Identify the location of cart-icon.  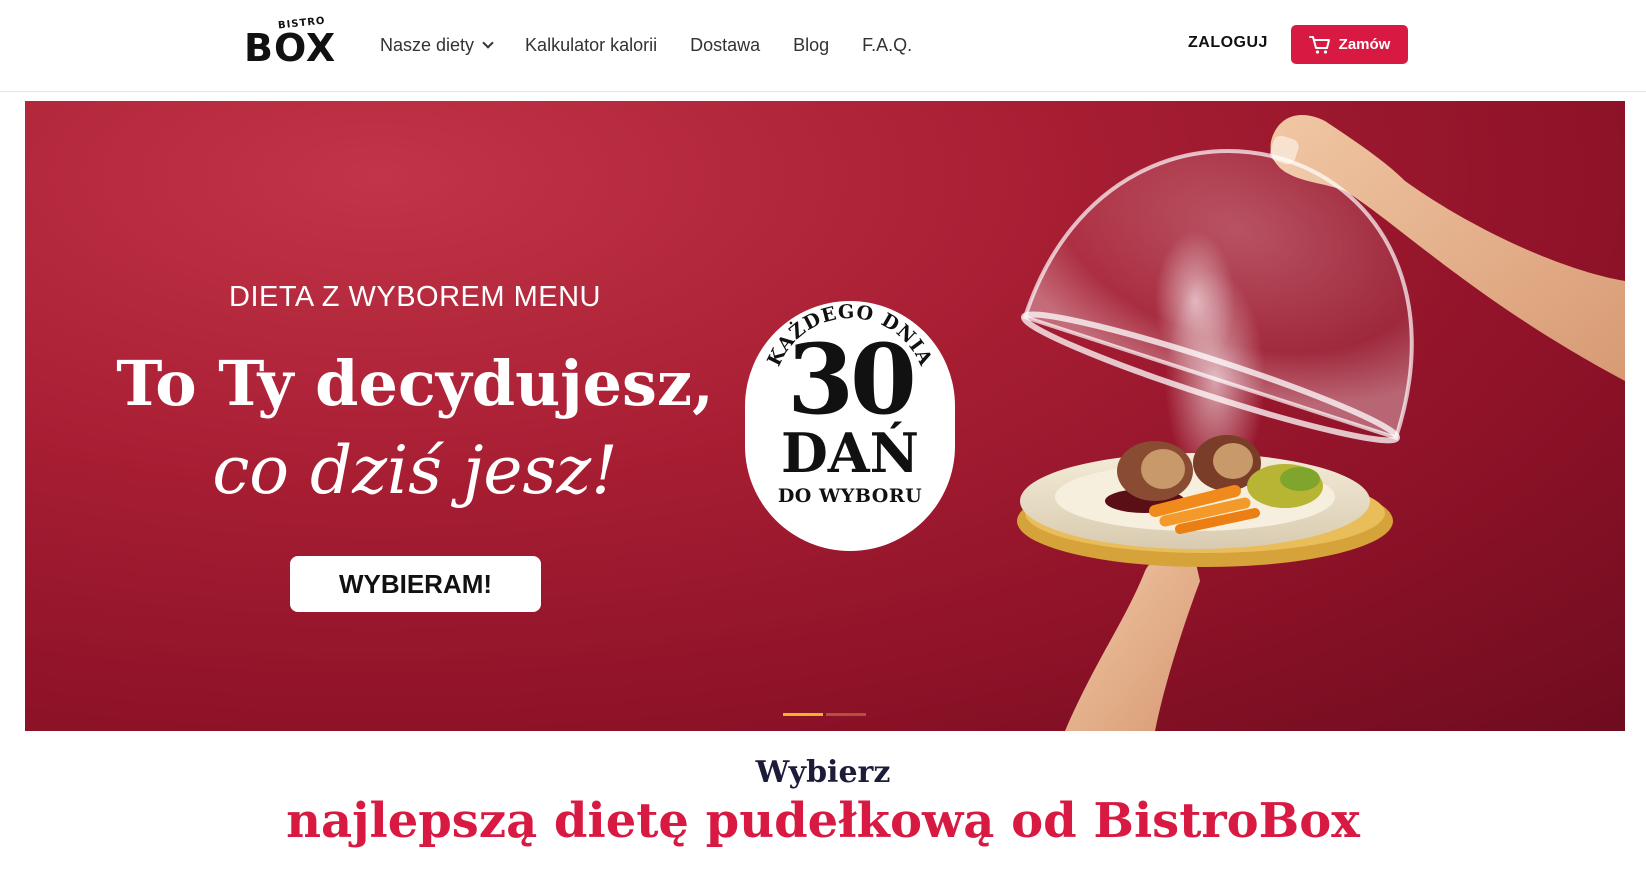
(1319, 44).